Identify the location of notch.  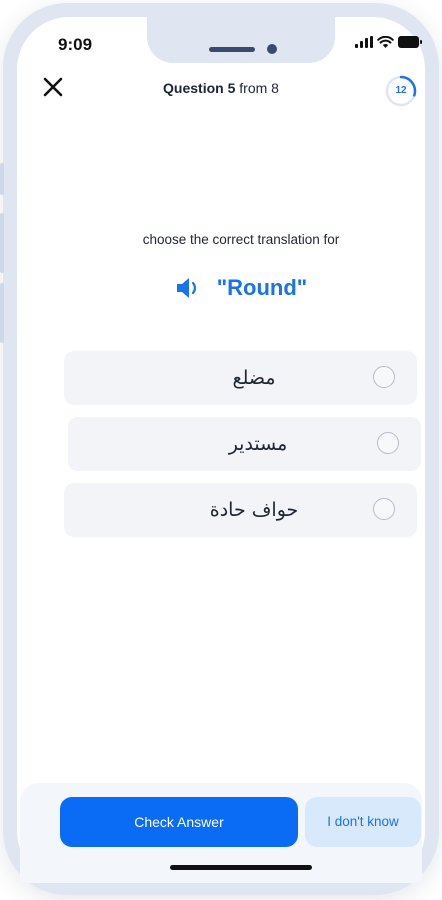
(241, 40).